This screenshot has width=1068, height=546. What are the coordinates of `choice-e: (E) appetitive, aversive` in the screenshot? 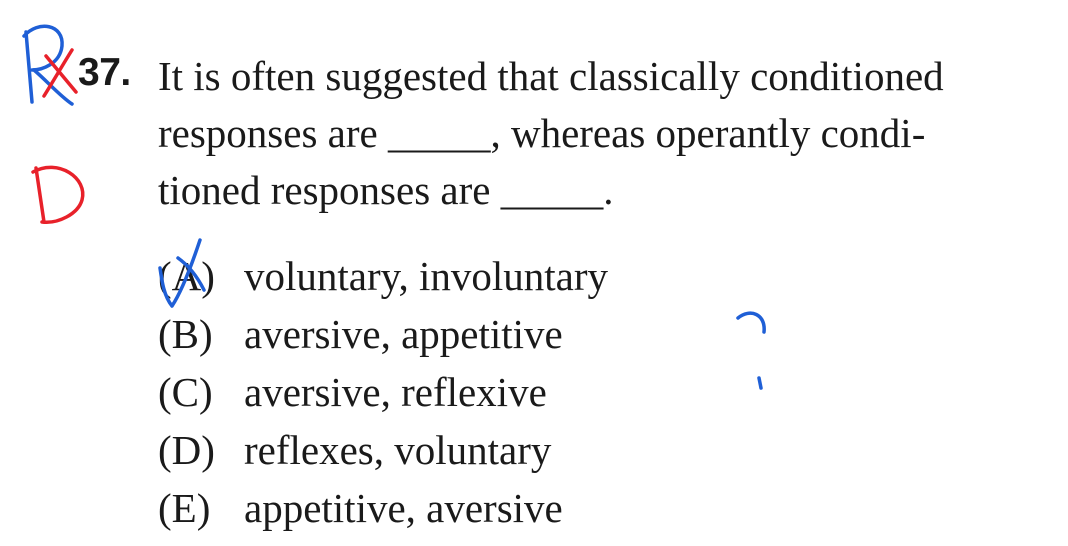 It's located at (383, 508).